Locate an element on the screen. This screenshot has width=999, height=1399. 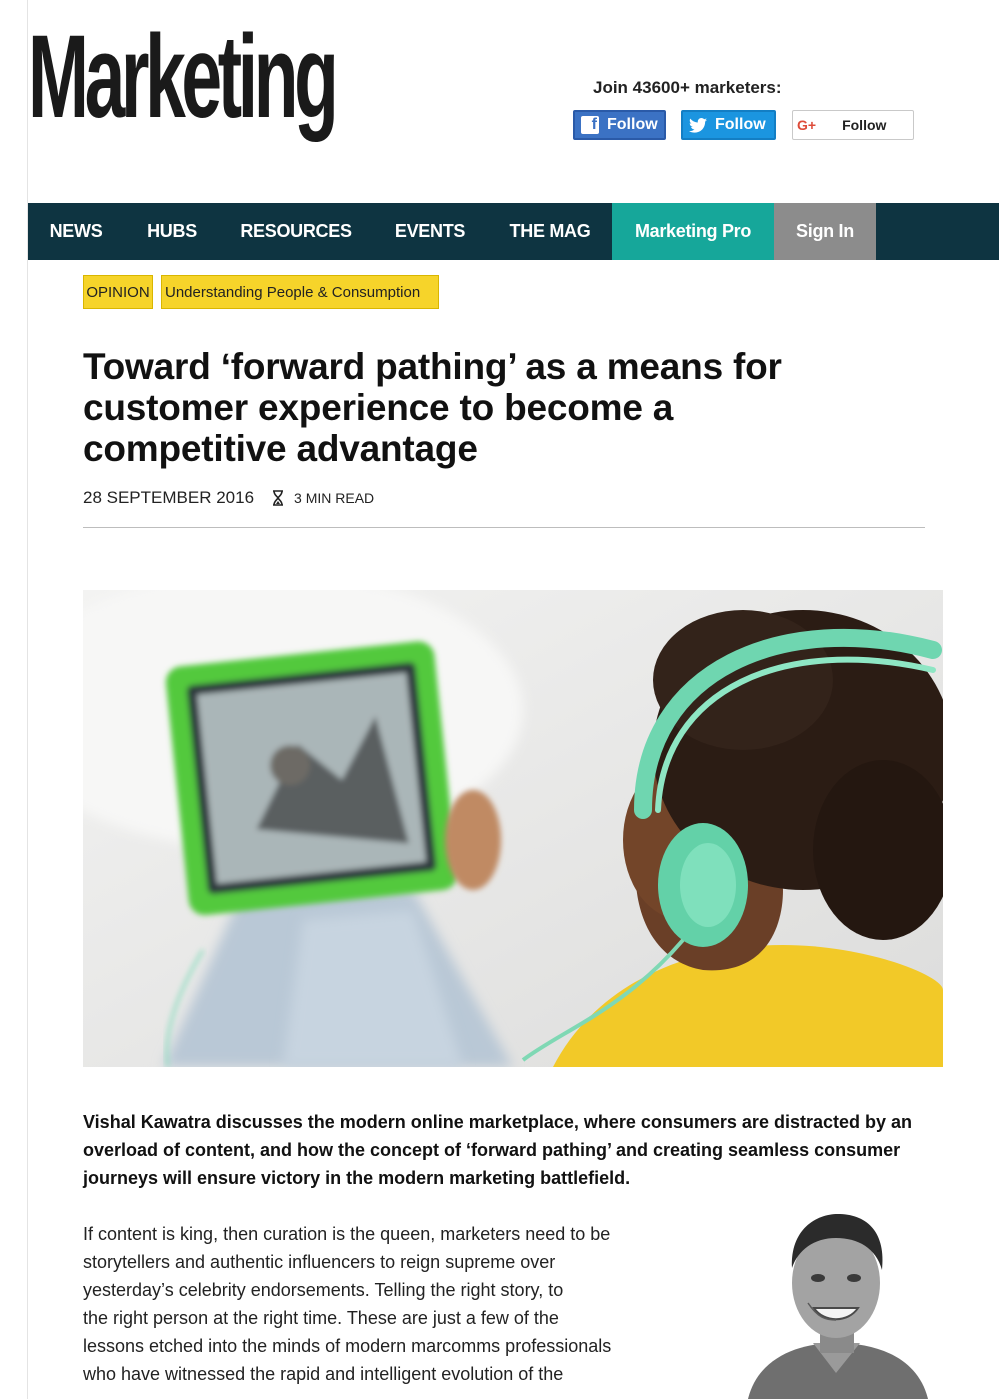
twitter-follow-label: Follow is located at coordinates (740, 124).